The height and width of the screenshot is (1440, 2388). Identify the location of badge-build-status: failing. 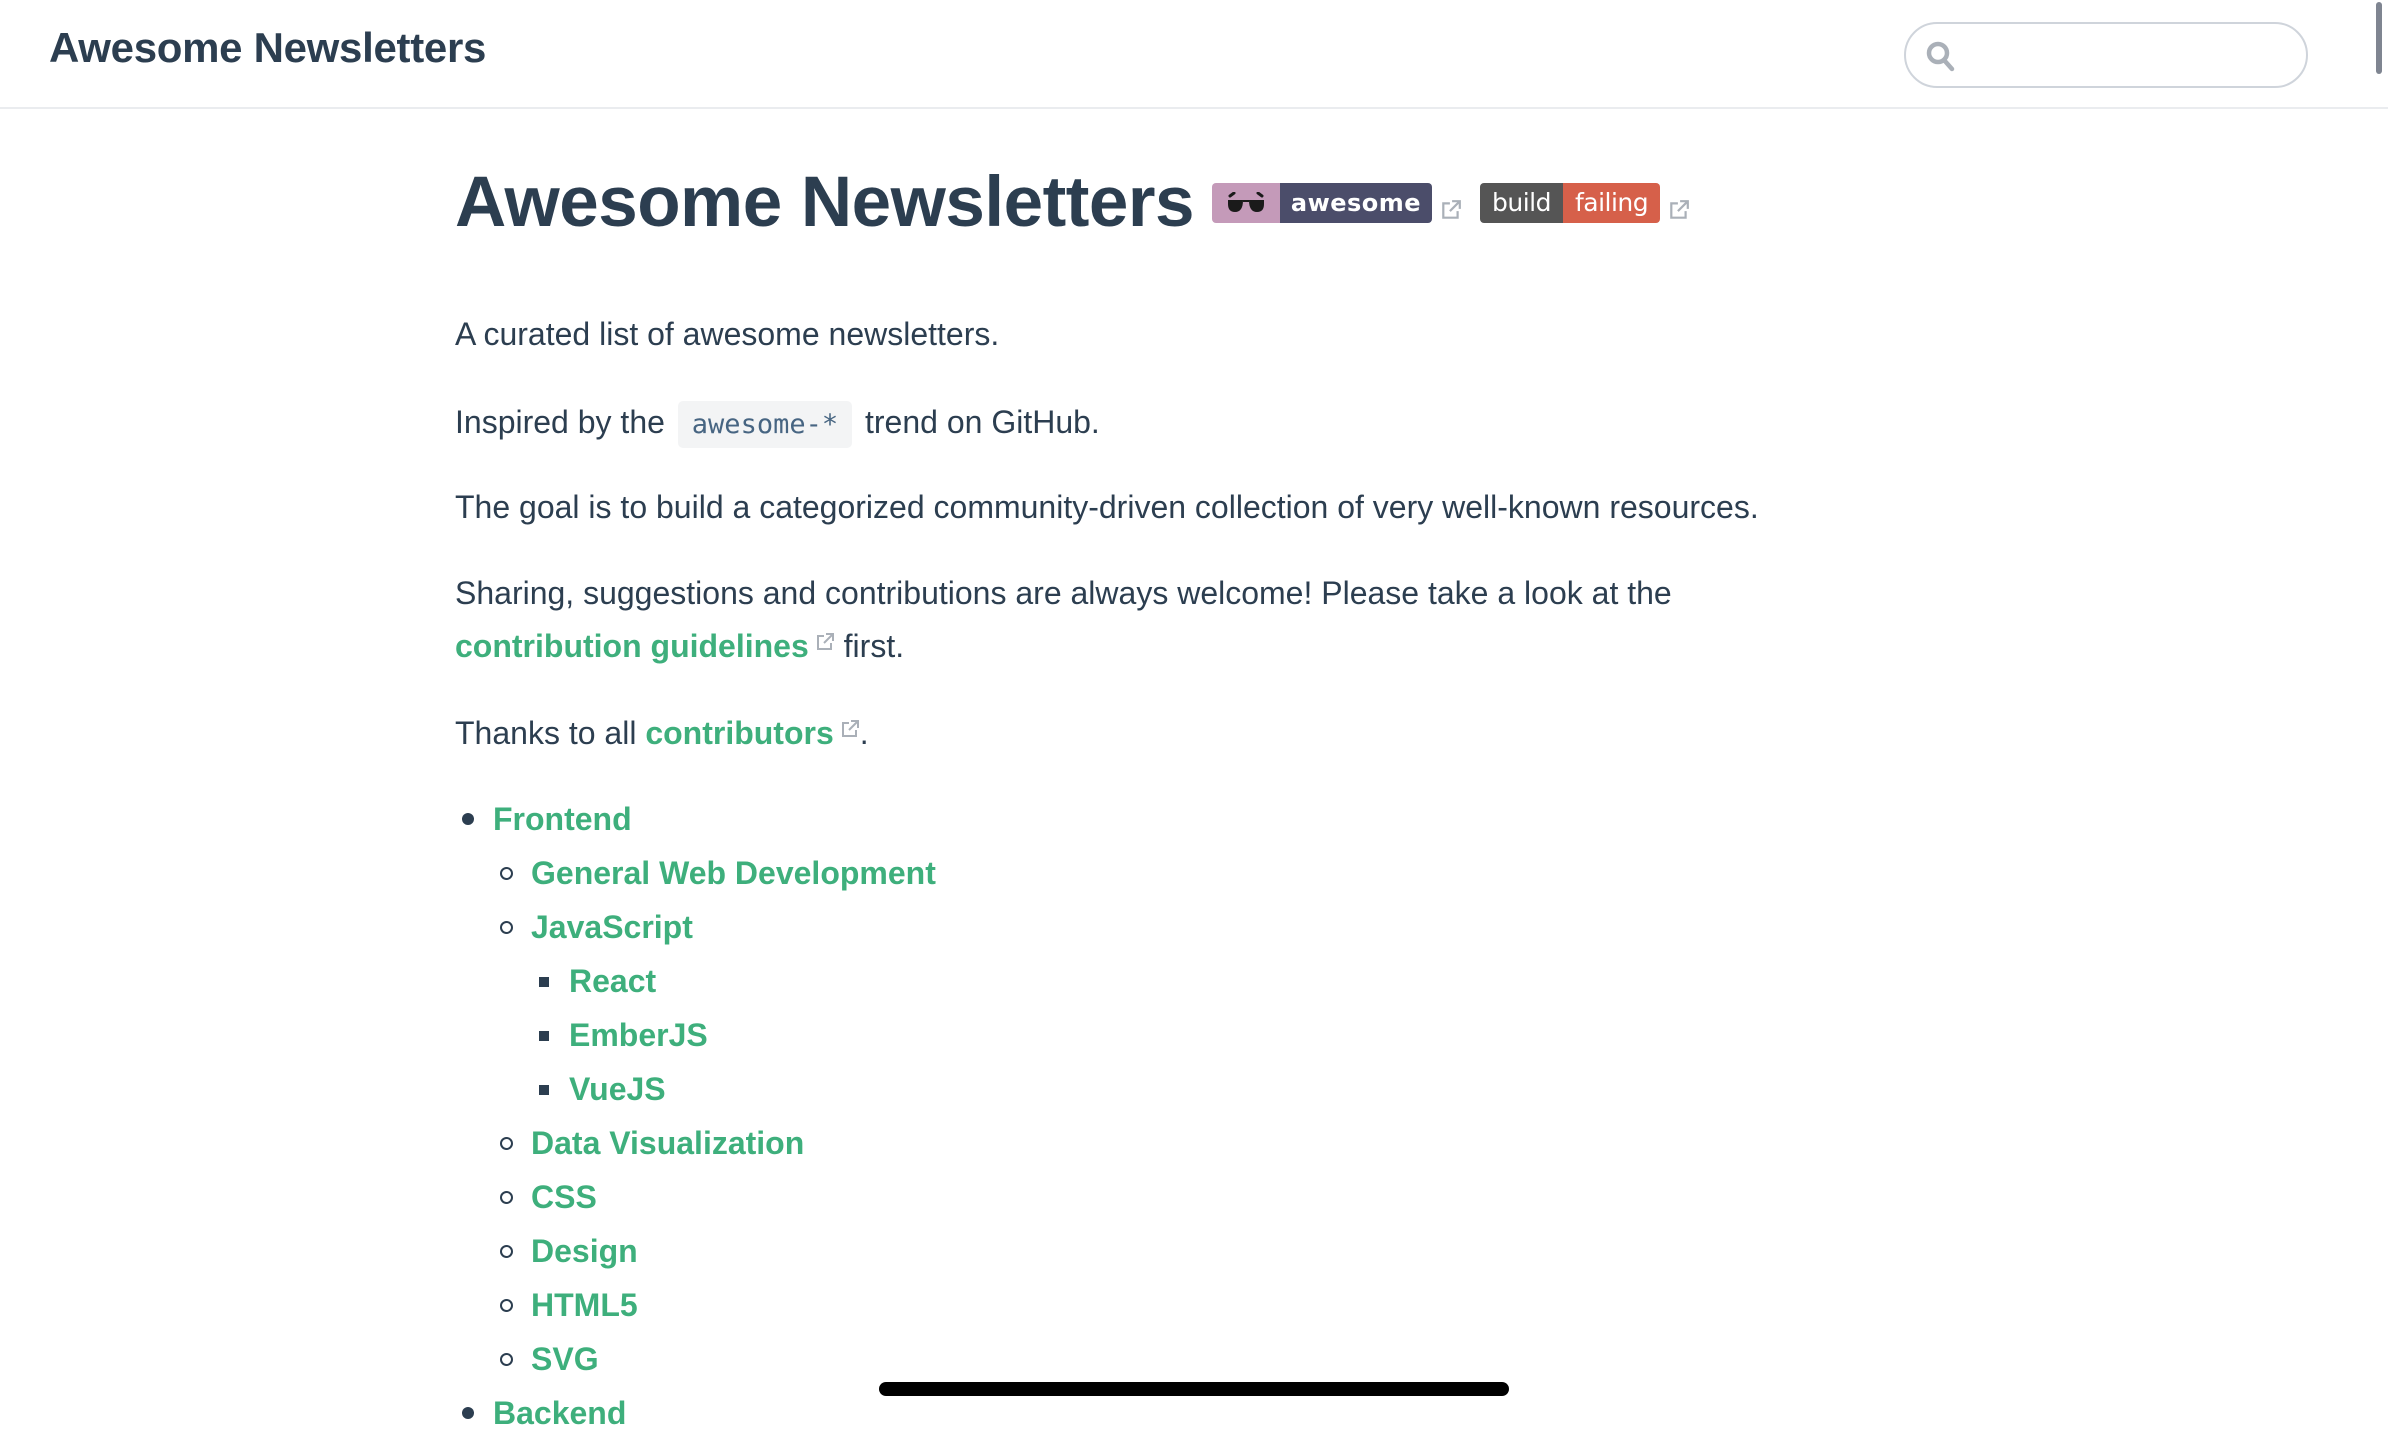
(1611, 203).